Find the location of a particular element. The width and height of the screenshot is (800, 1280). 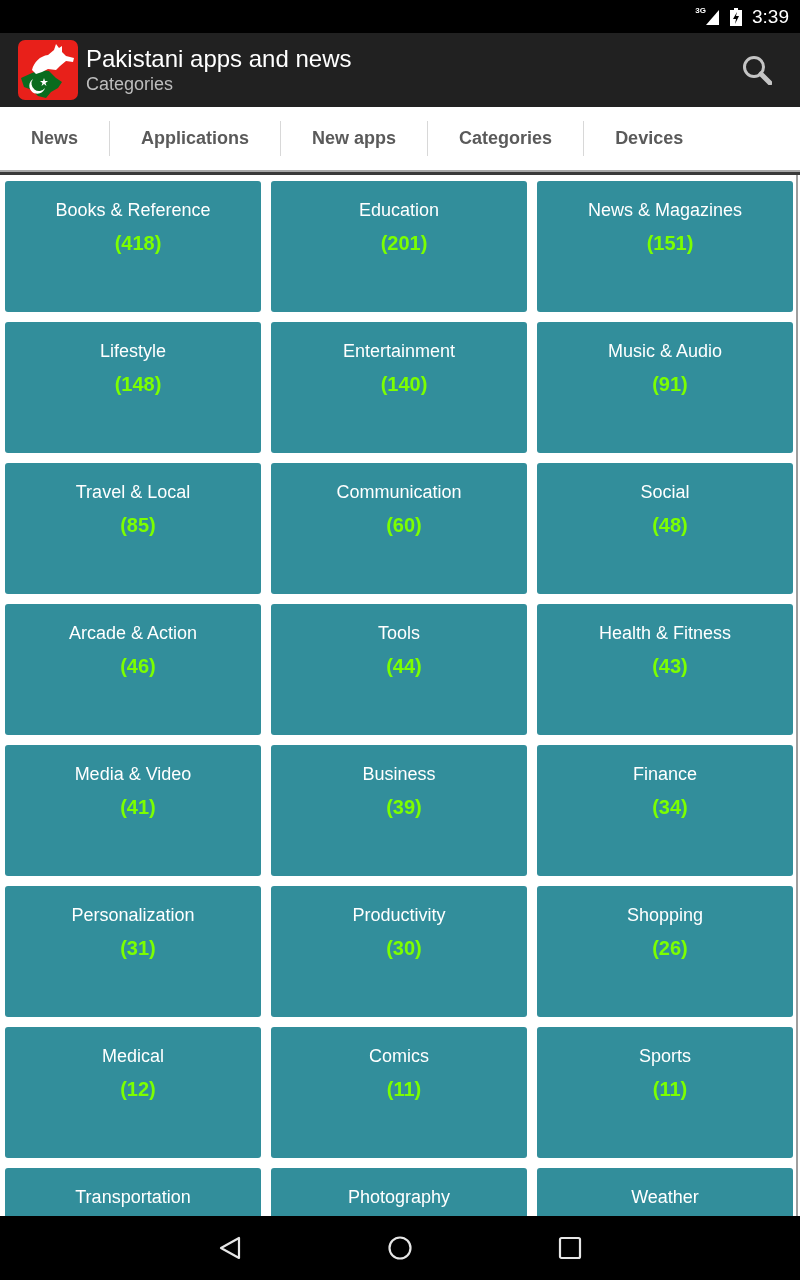

category-tile: Education (201) is located at coordinates (399, 246).